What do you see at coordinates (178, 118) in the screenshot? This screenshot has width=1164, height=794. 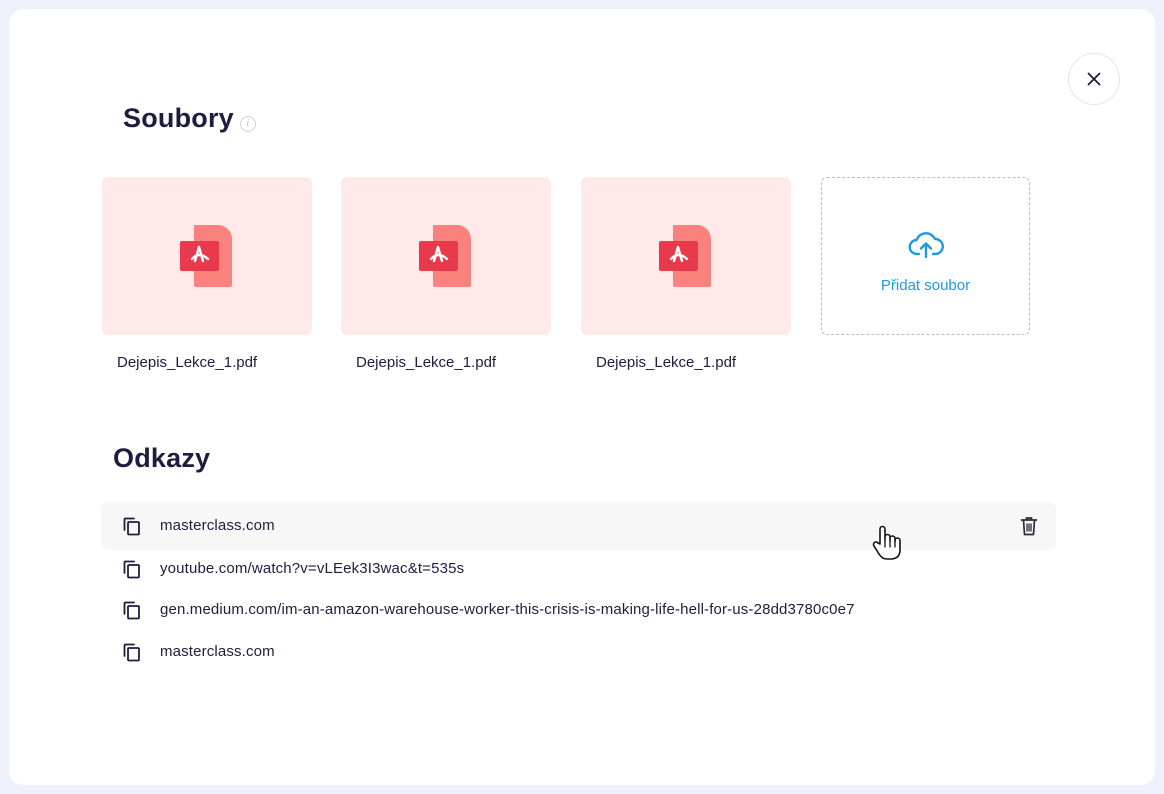 I see `files-section-title: Soubory` at bounding box center [178, 118].